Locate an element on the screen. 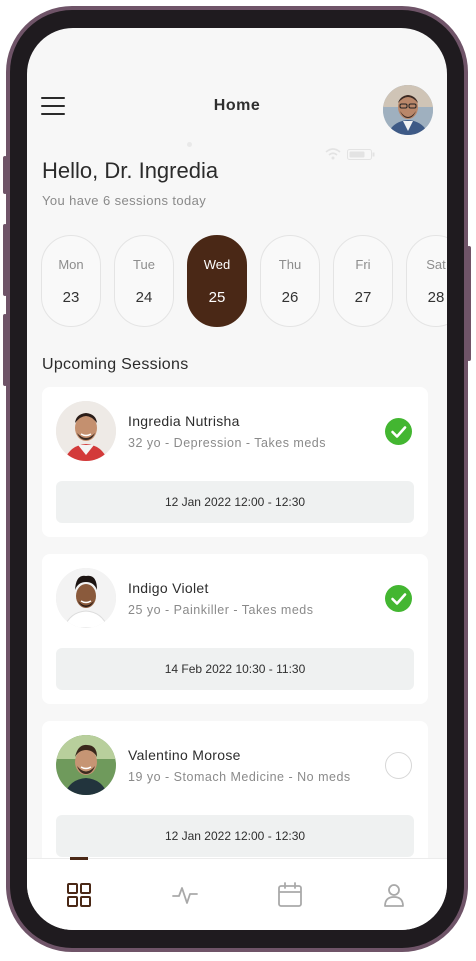 The width and height of the screenshot is (476, 961). day-name: Sat is located at coordinates (436, 264).